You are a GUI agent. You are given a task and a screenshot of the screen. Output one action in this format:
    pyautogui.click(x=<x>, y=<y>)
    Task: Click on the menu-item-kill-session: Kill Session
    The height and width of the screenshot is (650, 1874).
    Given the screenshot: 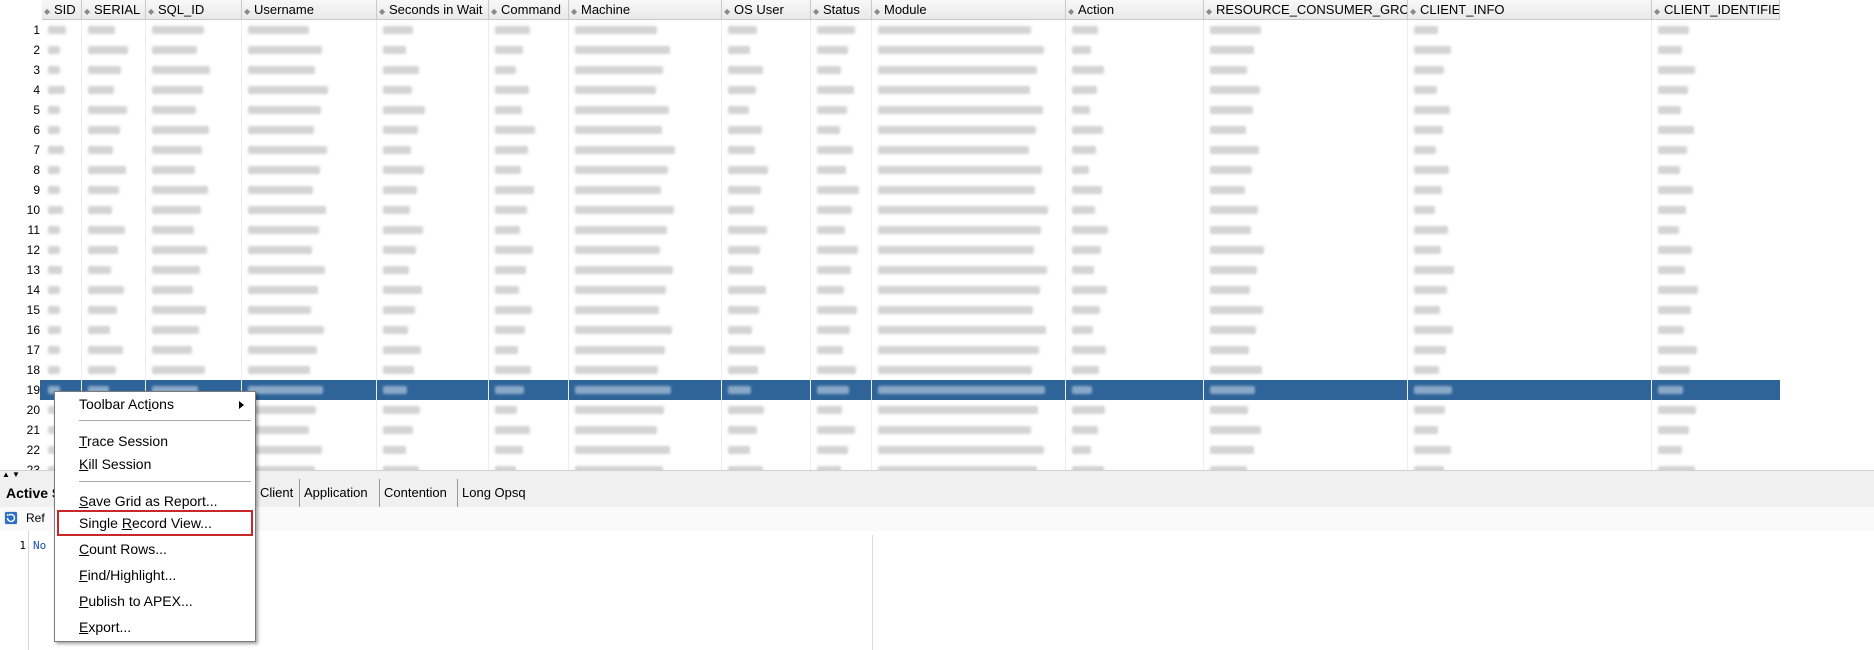 What is the action you would take?
    pyautogui.click(x=115, y=464)
    